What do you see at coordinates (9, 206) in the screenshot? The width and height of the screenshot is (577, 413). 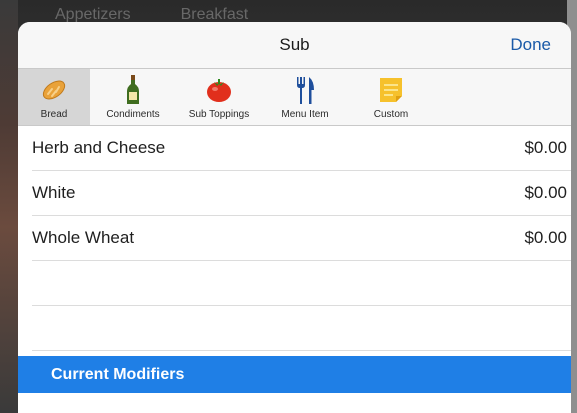 I see `background-image-strip` at bounding box center [9, 206].